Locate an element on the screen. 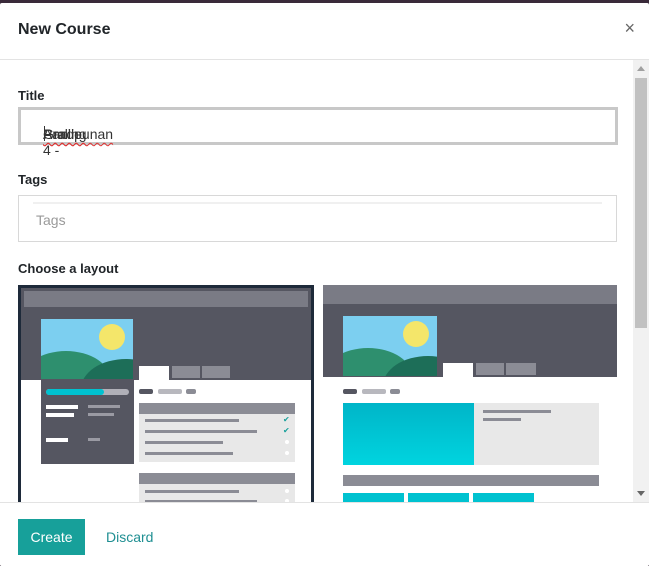  close-icon: × is located at coordinates (629, 28).